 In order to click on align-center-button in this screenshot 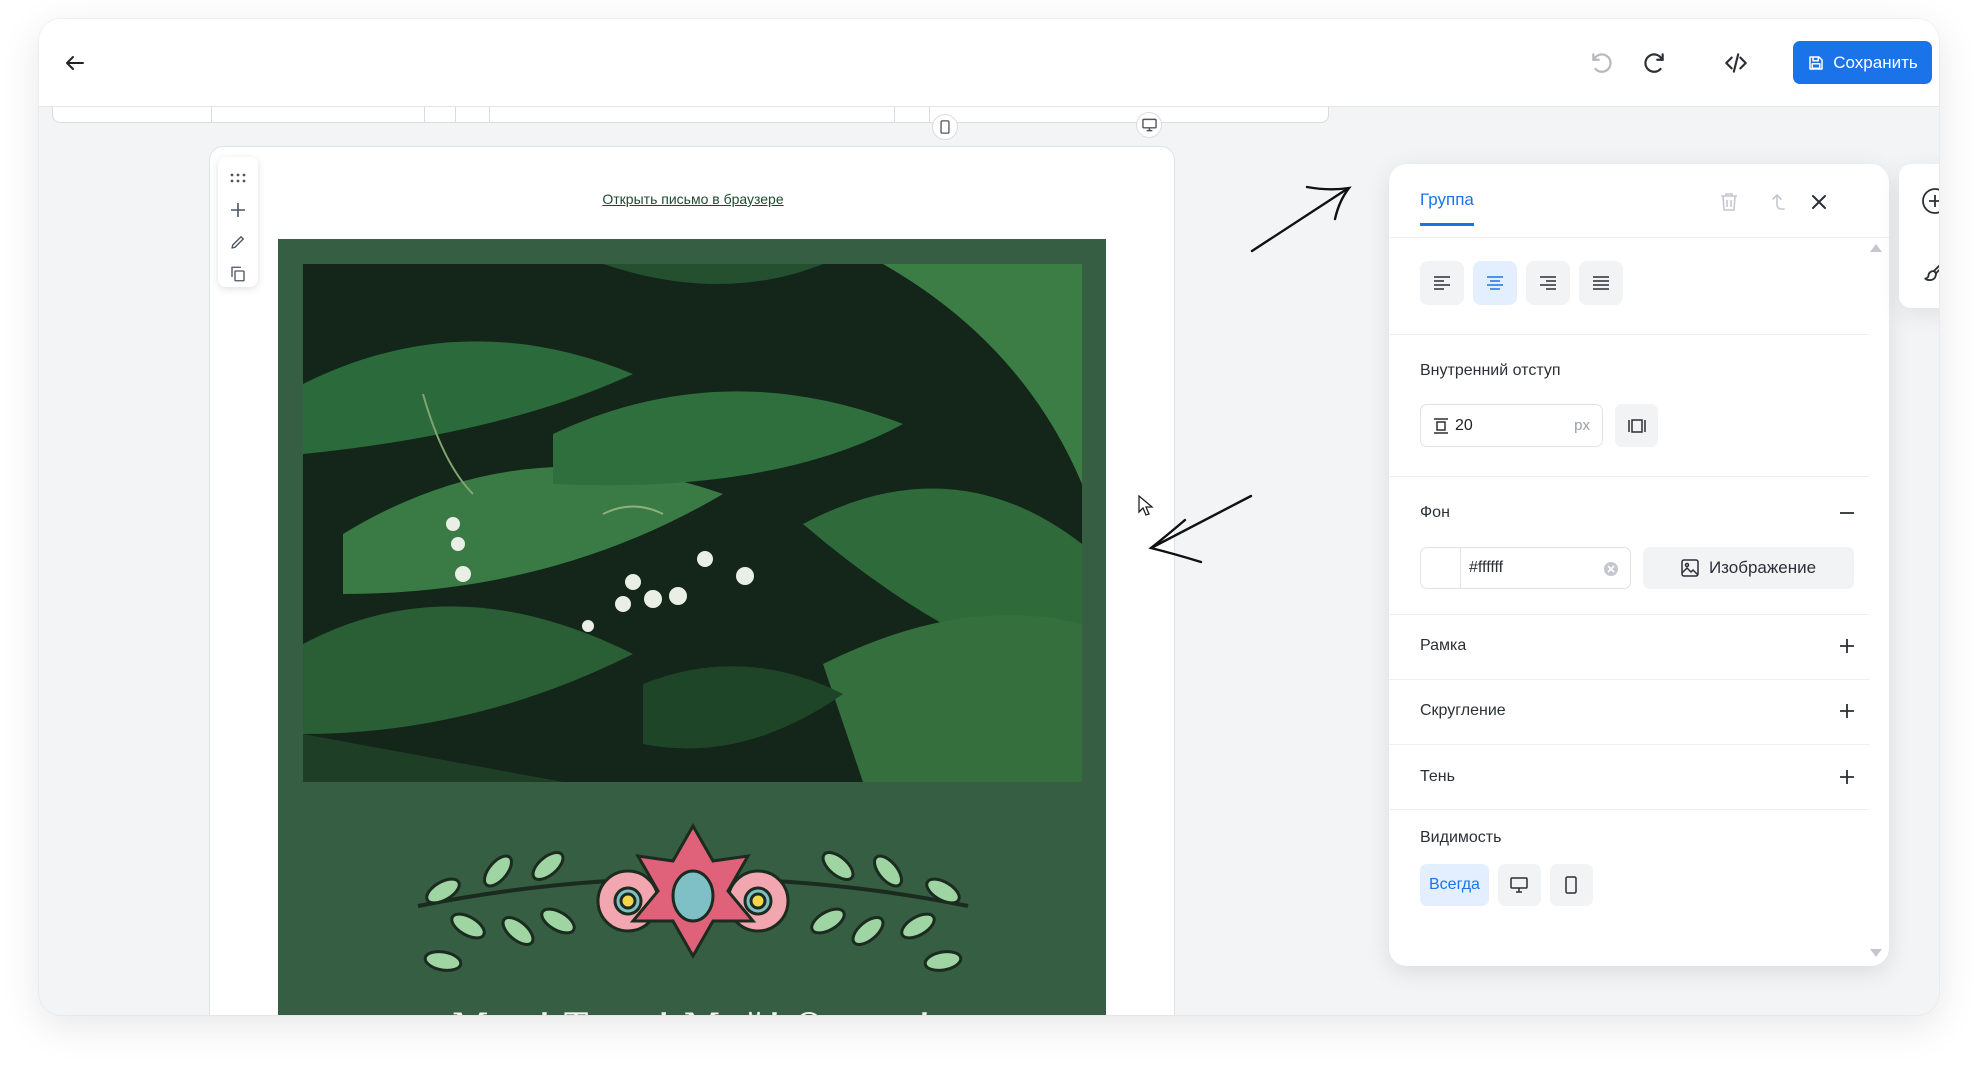, I will do `click(1495, 283)`.